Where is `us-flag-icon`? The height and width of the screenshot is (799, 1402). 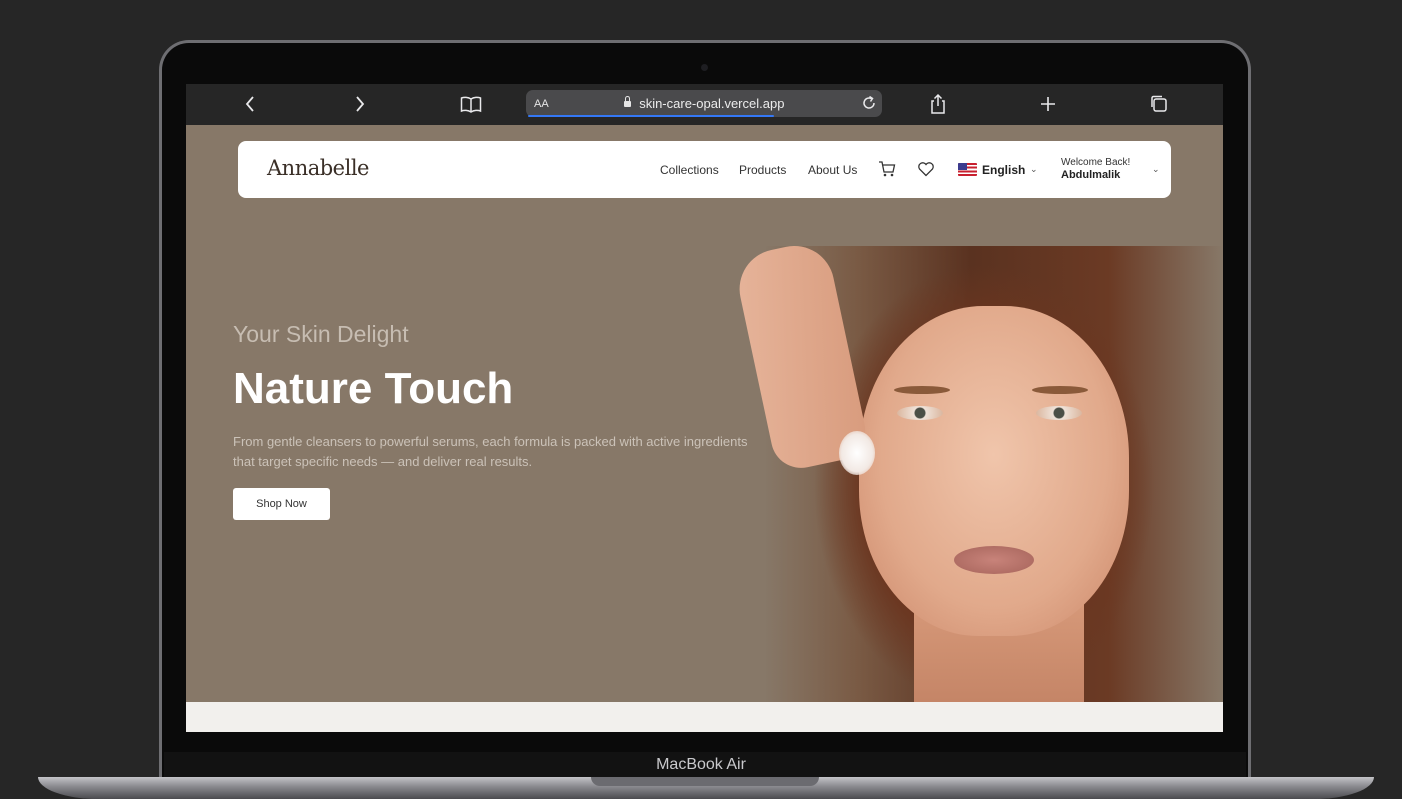
us-flag-icon is located at coordinates (967, 169).